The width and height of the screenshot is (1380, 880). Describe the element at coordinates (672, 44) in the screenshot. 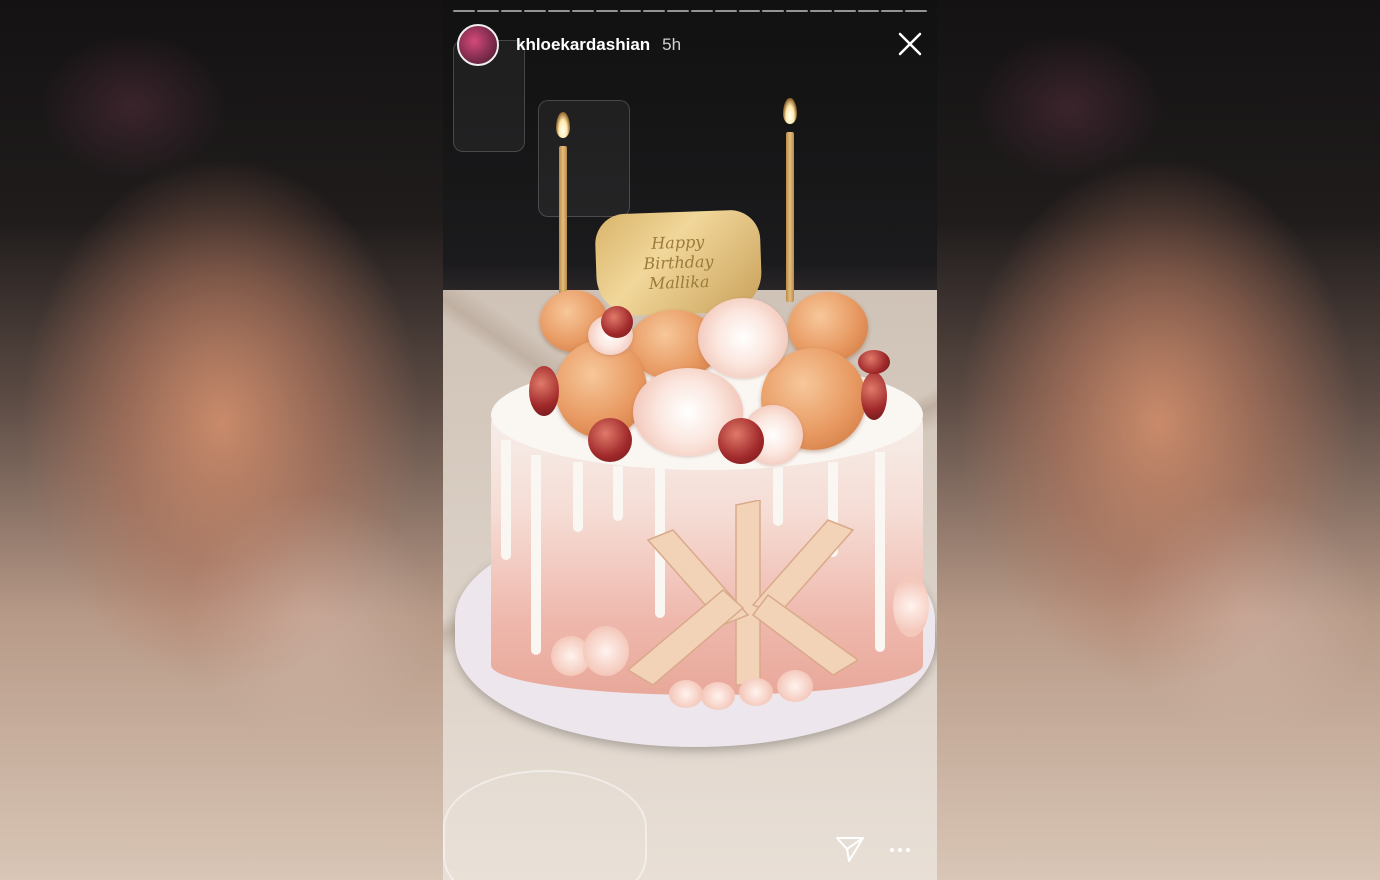

I see `timestamp: 5h` at that location.